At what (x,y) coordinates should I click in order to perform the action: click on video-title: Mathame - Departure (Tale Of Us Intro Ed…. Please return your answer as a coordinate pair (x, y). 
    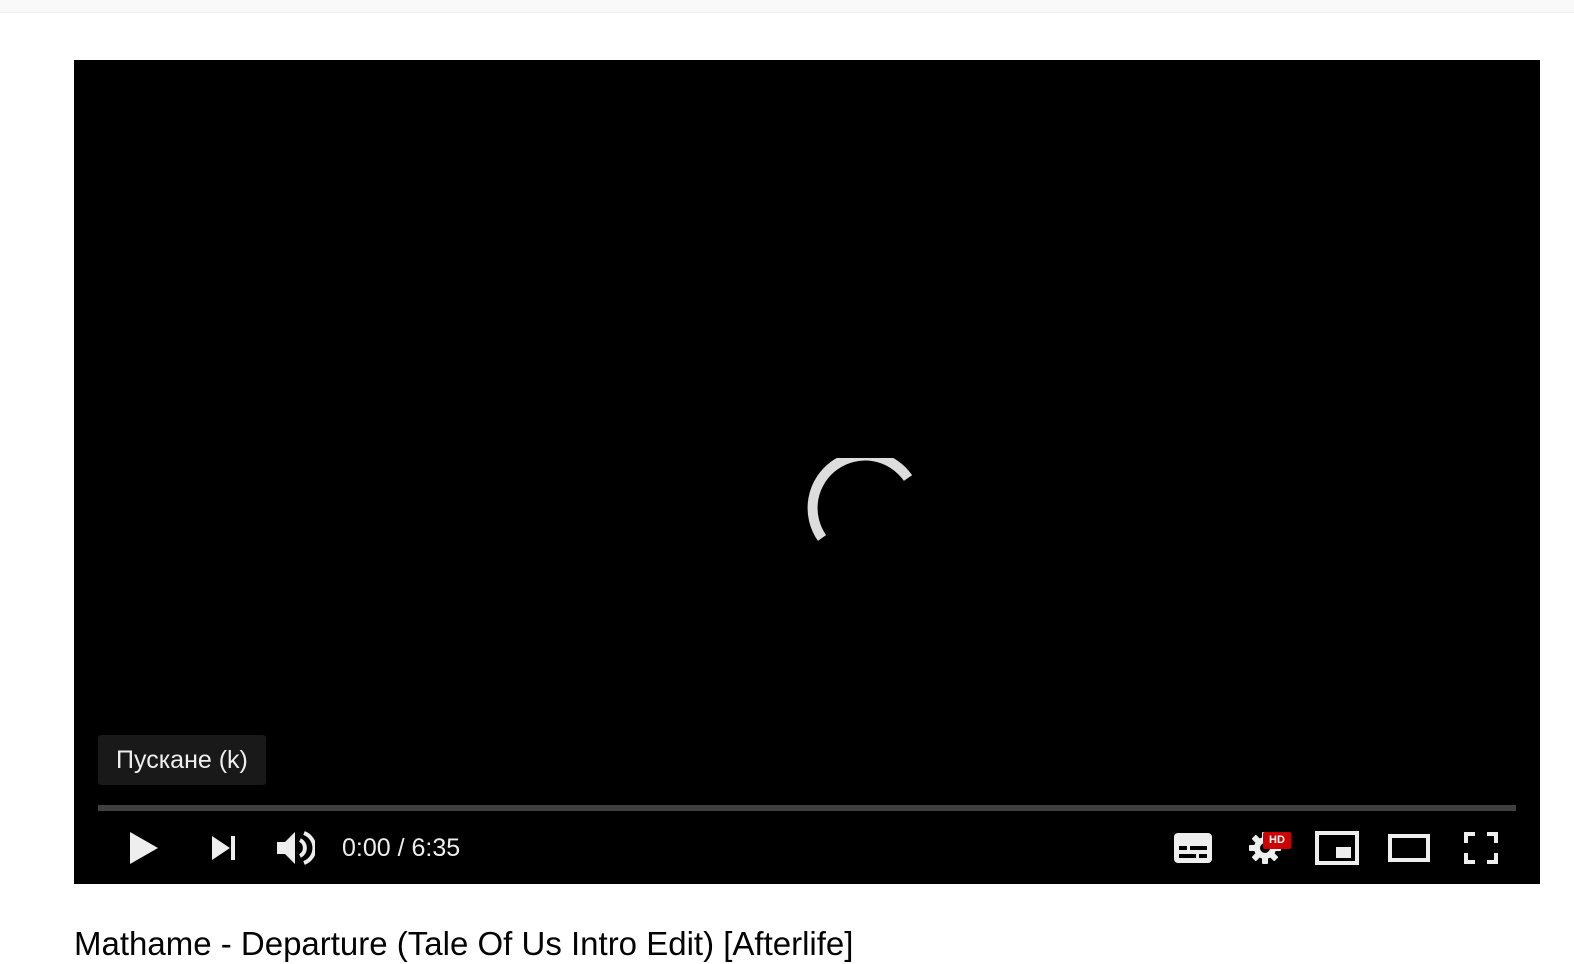
    Looking at the image, I should click on (464, 943).